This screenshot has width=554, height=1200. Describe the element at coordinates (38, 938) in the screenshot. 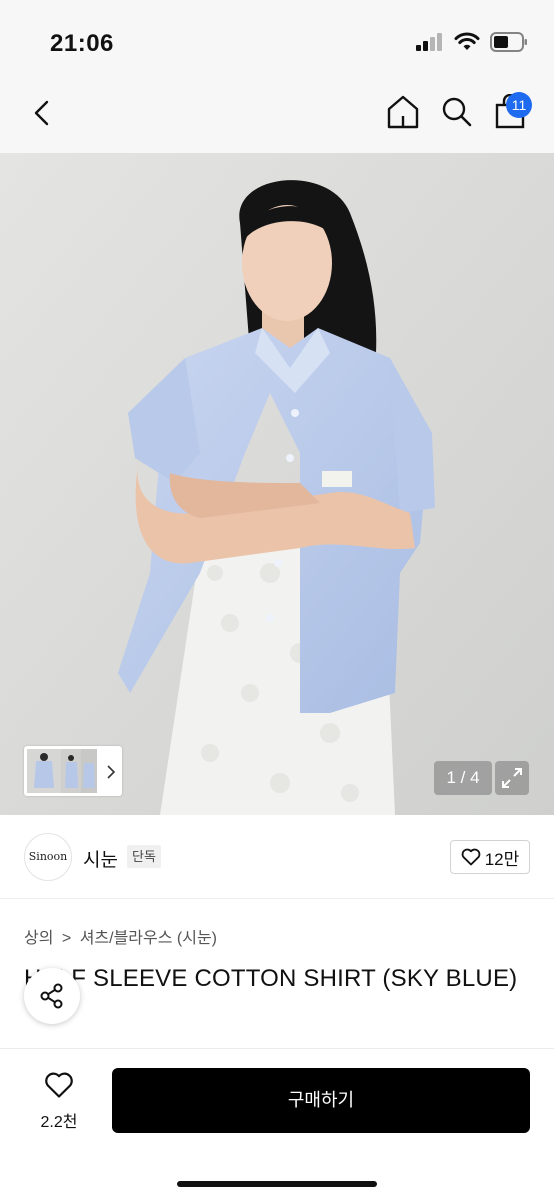

I see `breadcrumb-category: 상의` at that location.